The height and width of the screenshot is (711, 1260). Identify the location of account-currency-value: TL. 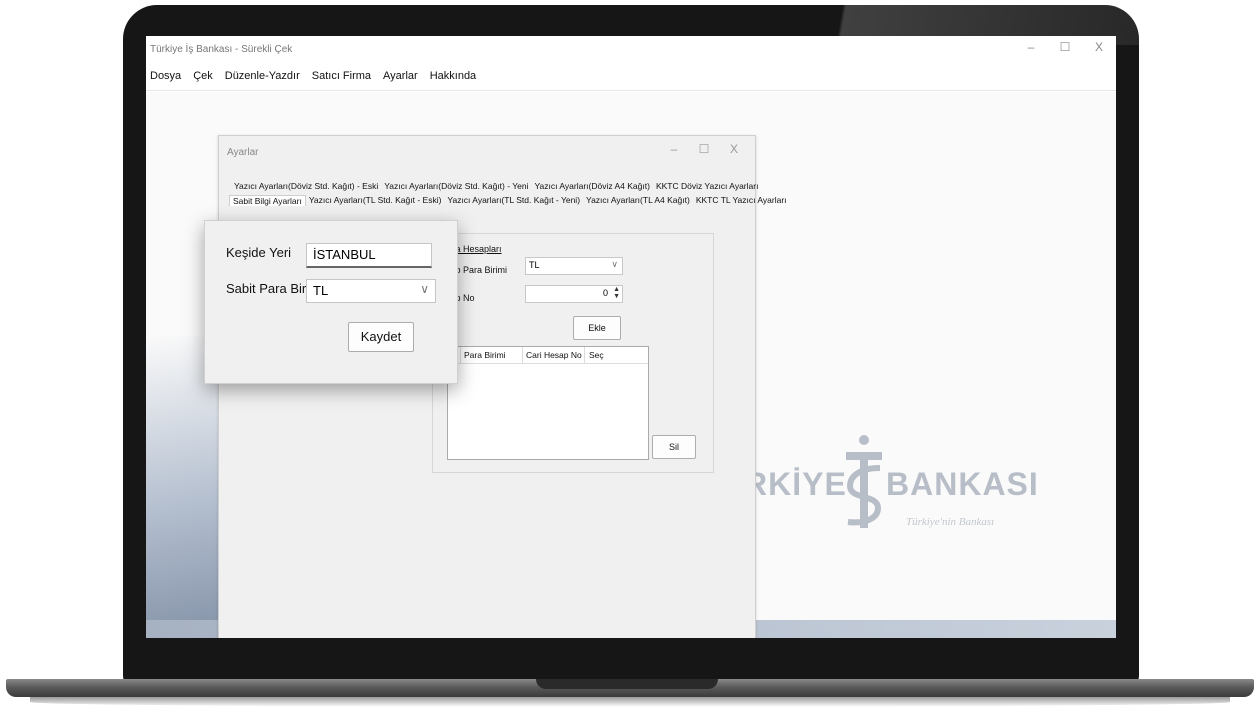
(534, 265).